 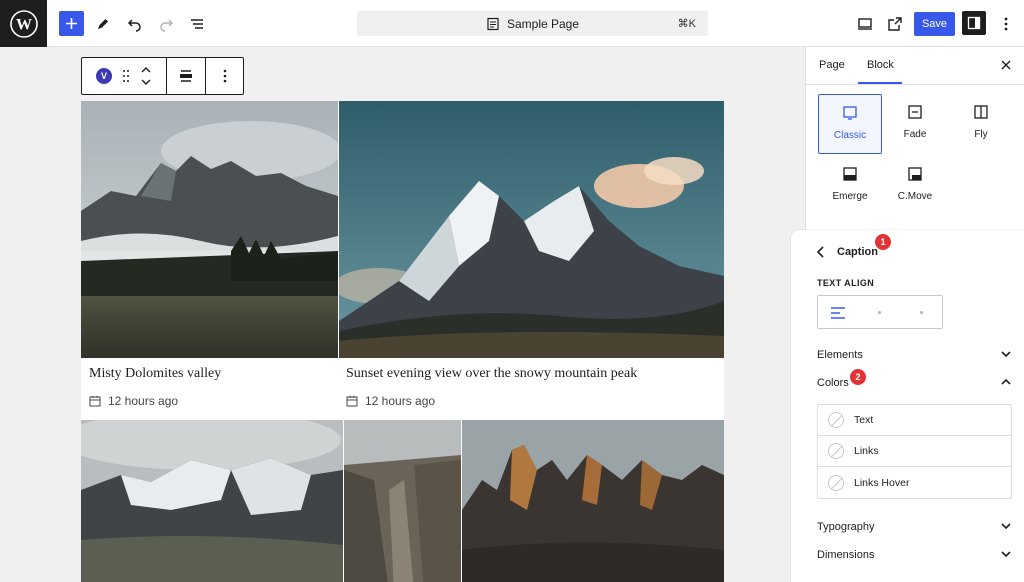 What do you see at coordinates (833, 383) in the screenshot?
I see `colors-label: Colors` at bounding box center [833, 383].